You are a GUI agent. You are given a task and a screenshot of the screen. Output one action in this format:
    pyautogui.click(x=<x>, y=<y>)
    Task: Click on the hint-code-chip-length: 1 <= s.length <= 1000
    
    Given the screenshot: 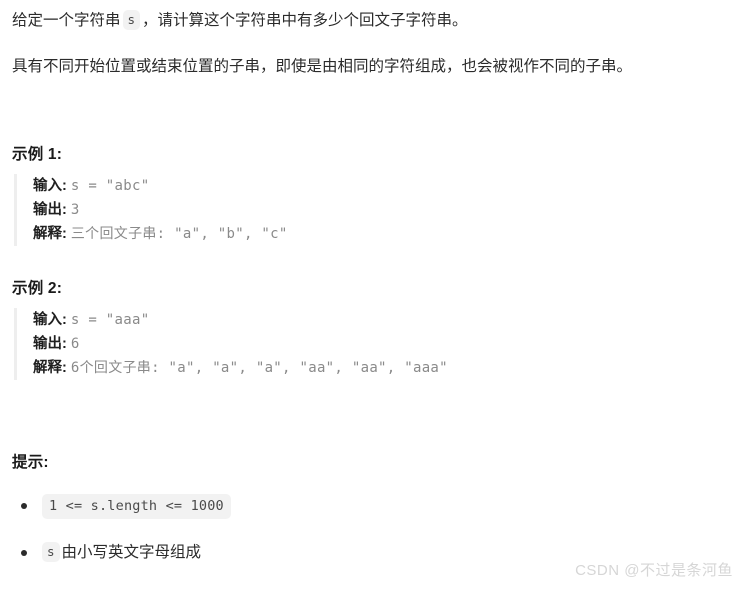 What is the action you would take?
    pyautogui.click(x=136, y=506)
    